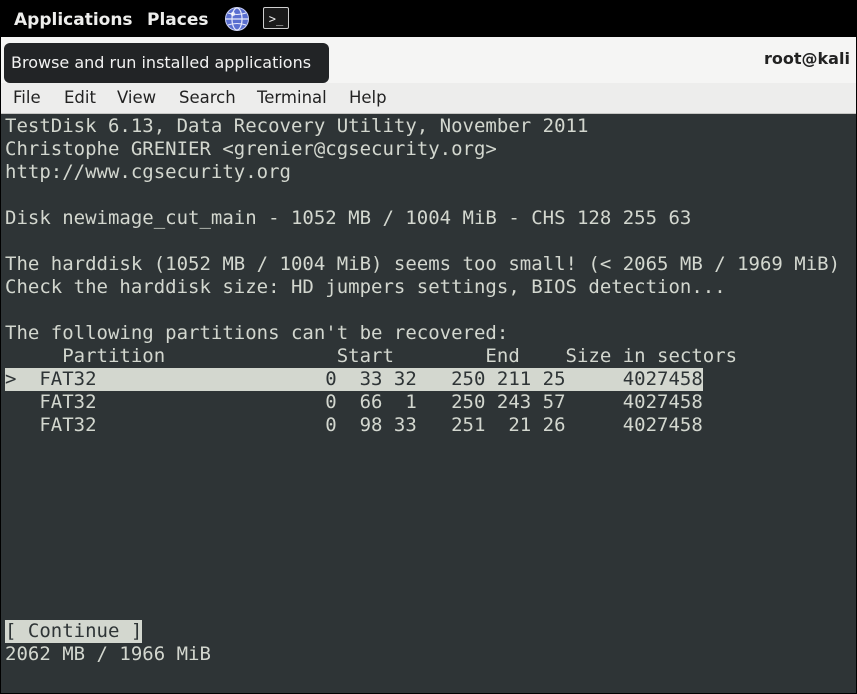  What do you see at coordinates (371, 356) in the screenshot?
I see `partition-columns-header: Partition Start End Size in sectors` at bounding box center [371, 356].